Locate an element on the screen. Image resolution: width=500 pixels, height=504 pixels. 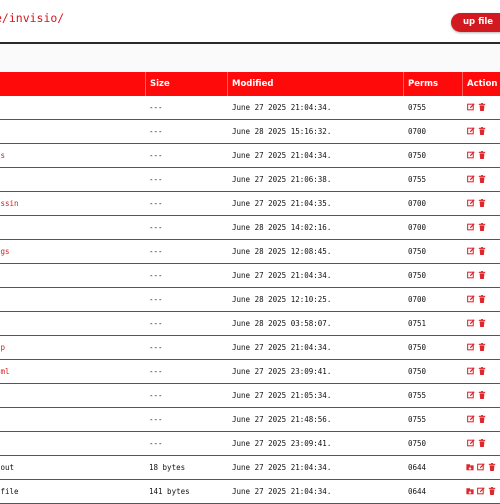
column-header-modified: Modified is located at coordinates (315, 84).